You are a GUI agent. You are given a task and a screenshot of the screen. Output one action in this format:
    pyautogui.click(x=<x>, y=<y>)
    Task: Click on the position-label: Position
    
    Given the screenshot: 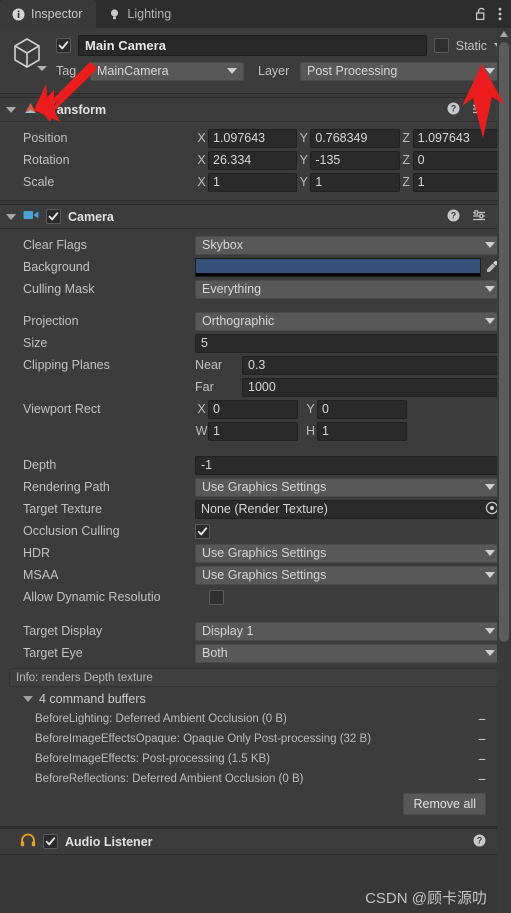 What is the action you would take?
    pyautogui.click(x=45, y=138)
    